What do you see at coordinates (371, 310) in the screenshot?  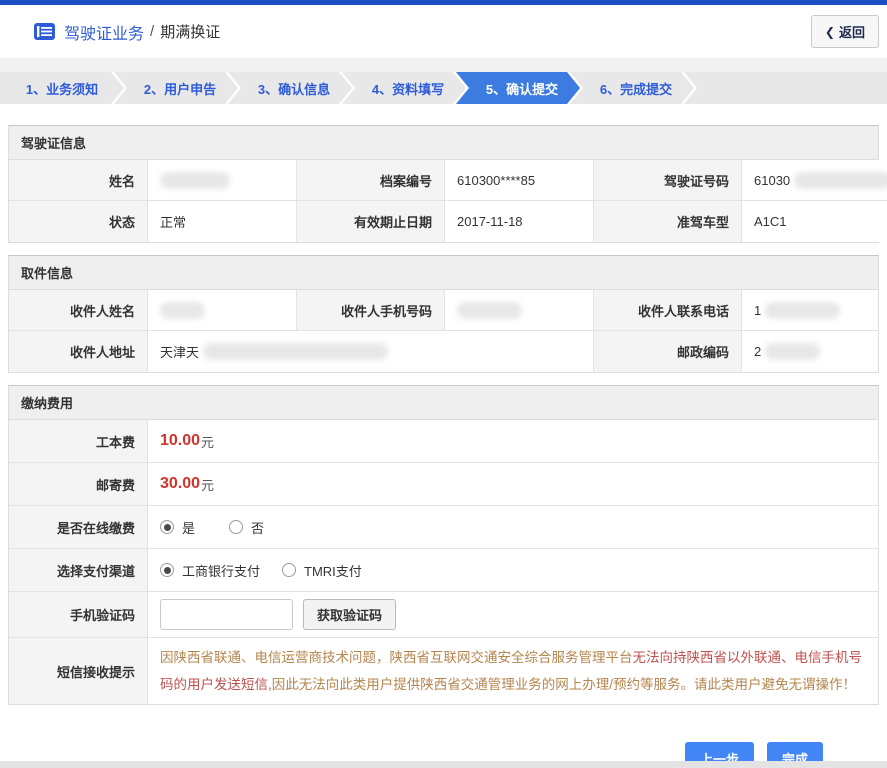 I see `recipient-mobile-label: 收件人手机号码` at bounding box center [371, 310].